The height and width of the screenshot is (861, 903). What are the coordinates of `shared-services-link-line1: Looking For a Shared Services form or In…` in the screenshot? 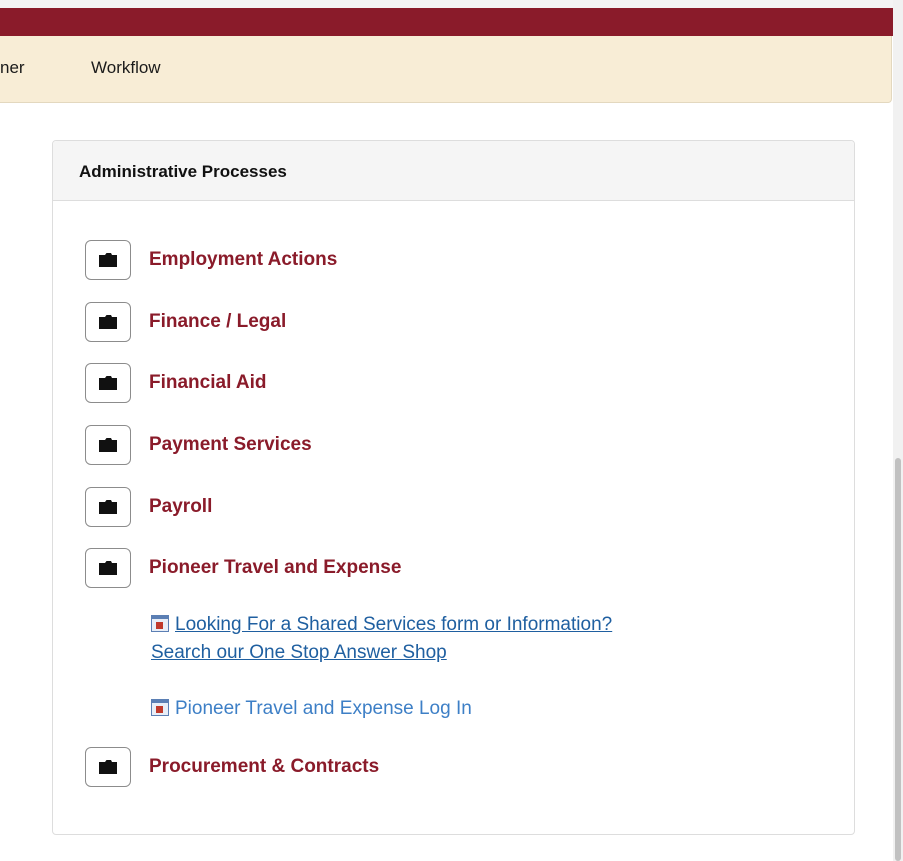 It's located at (393, 624).